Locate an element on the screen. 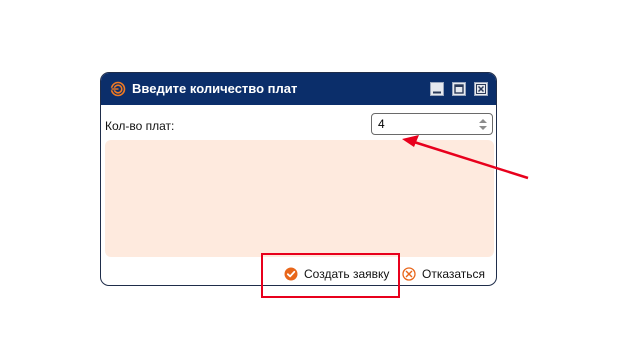 Image resolution: width=618 pixels, height=357 pixels. annotation-arrow is located at coordinates (465, 157).